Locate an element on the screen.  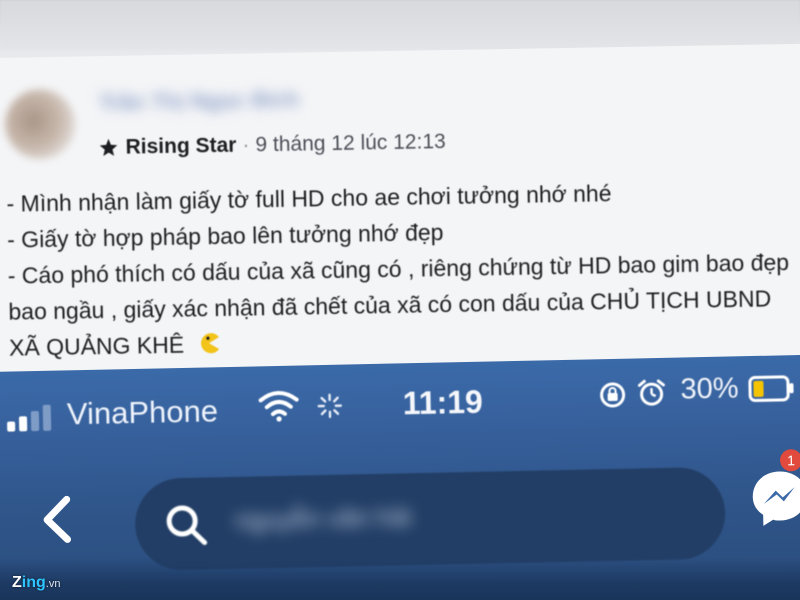
watermark-tld: .vn is located at coordinates (53, 584).